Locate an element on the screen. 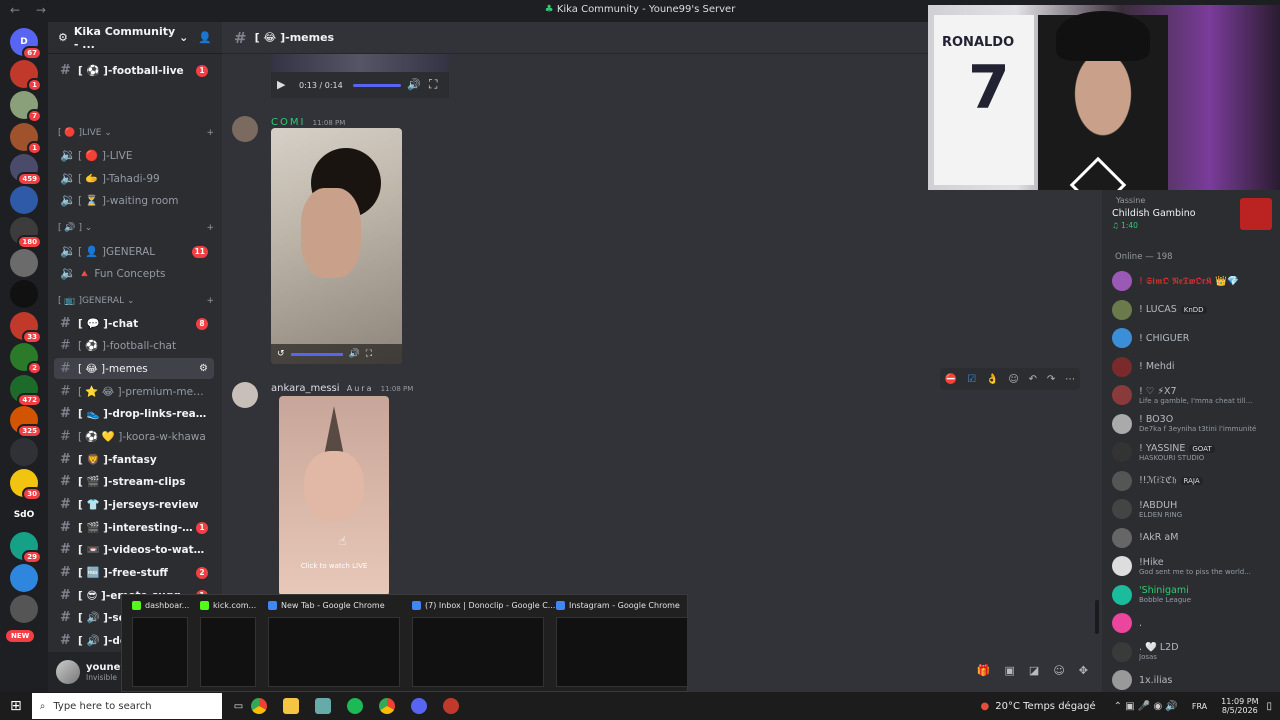 The image size is (1280, 720). spotify-icon is located at coordinates (355, 706).